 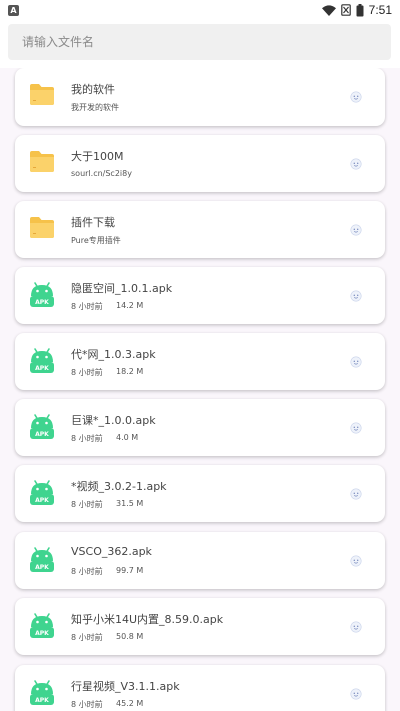 I want to click on file-size: 4.0 M, so click(x=127, y=437).